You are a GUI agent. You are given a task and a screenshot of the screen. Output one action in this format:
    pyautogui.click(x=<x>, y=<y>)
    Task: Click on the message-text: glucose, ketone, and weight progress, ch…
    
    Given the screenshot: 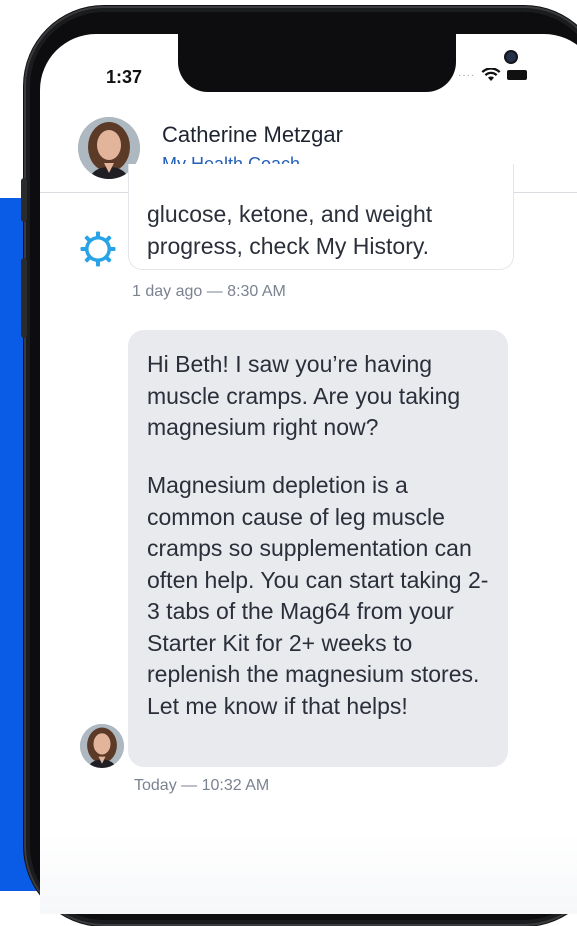 What is the action you would take?
    pyautogui.click(x=290, y=230)
    